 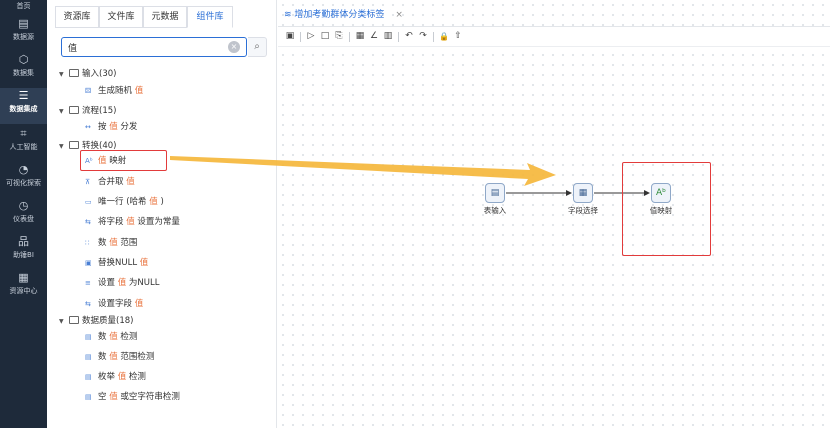 What do you see at coordinates (23, 205) in the screenshot?
I see `gauge-icon: ◷` at bounding box center [23, 205].